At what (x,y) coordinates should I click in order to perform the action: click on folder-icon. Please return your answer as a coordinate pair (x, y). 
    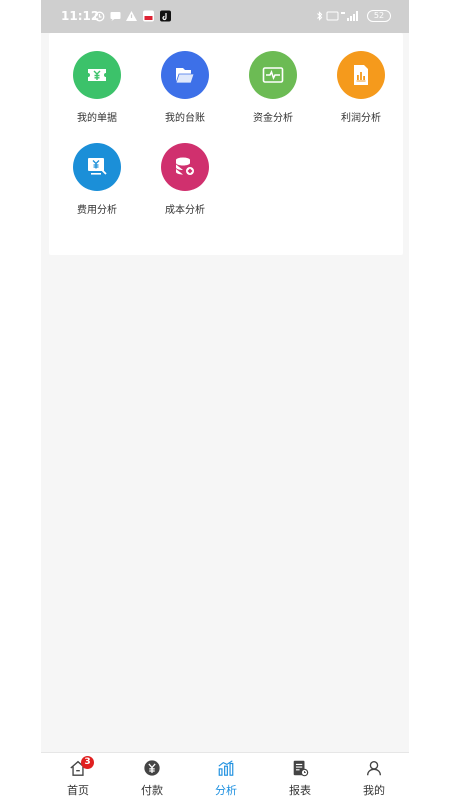
    Looking at the image, I should click on (185, 76).